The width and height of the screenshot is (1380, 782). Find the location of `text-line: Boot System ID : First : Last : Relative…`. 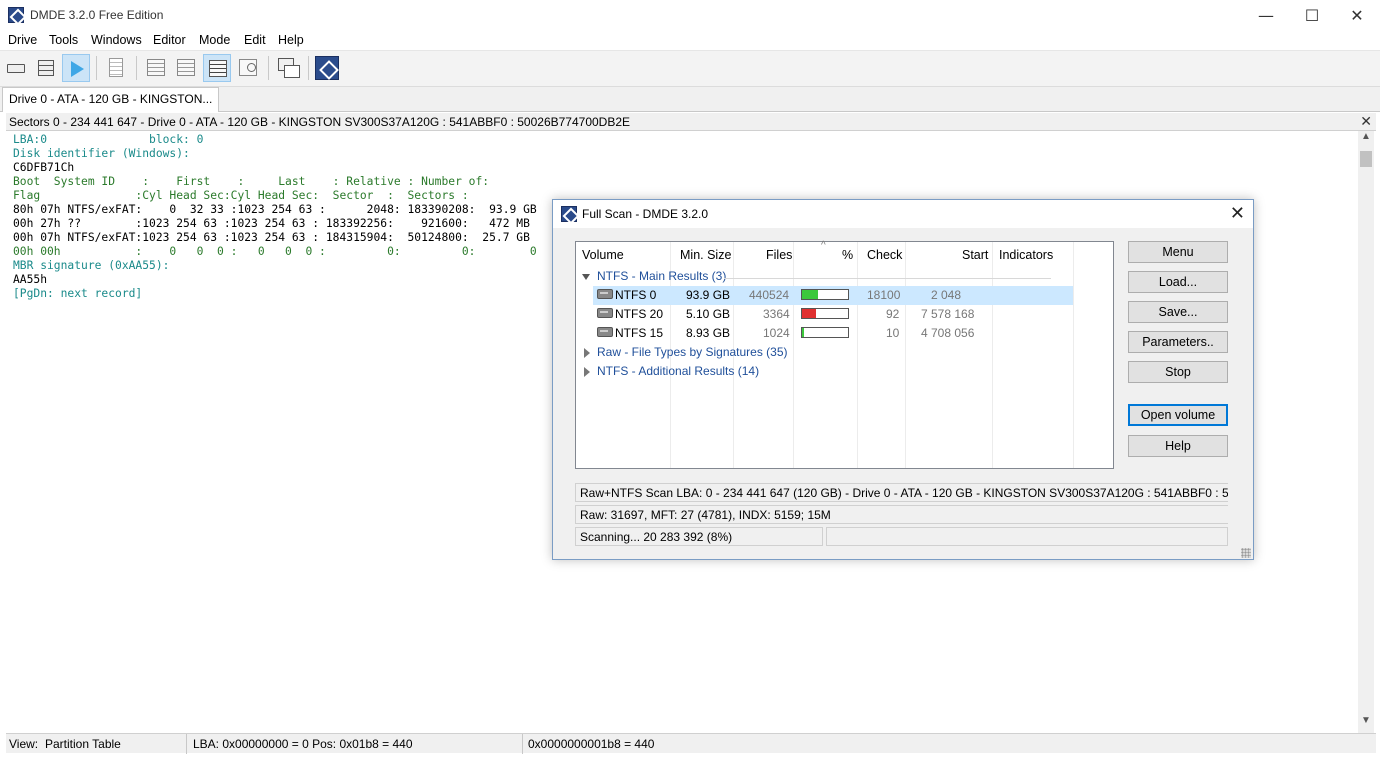

text-line: Boot System ID : First : Last : Relative… is located at coordinates (251, 181).